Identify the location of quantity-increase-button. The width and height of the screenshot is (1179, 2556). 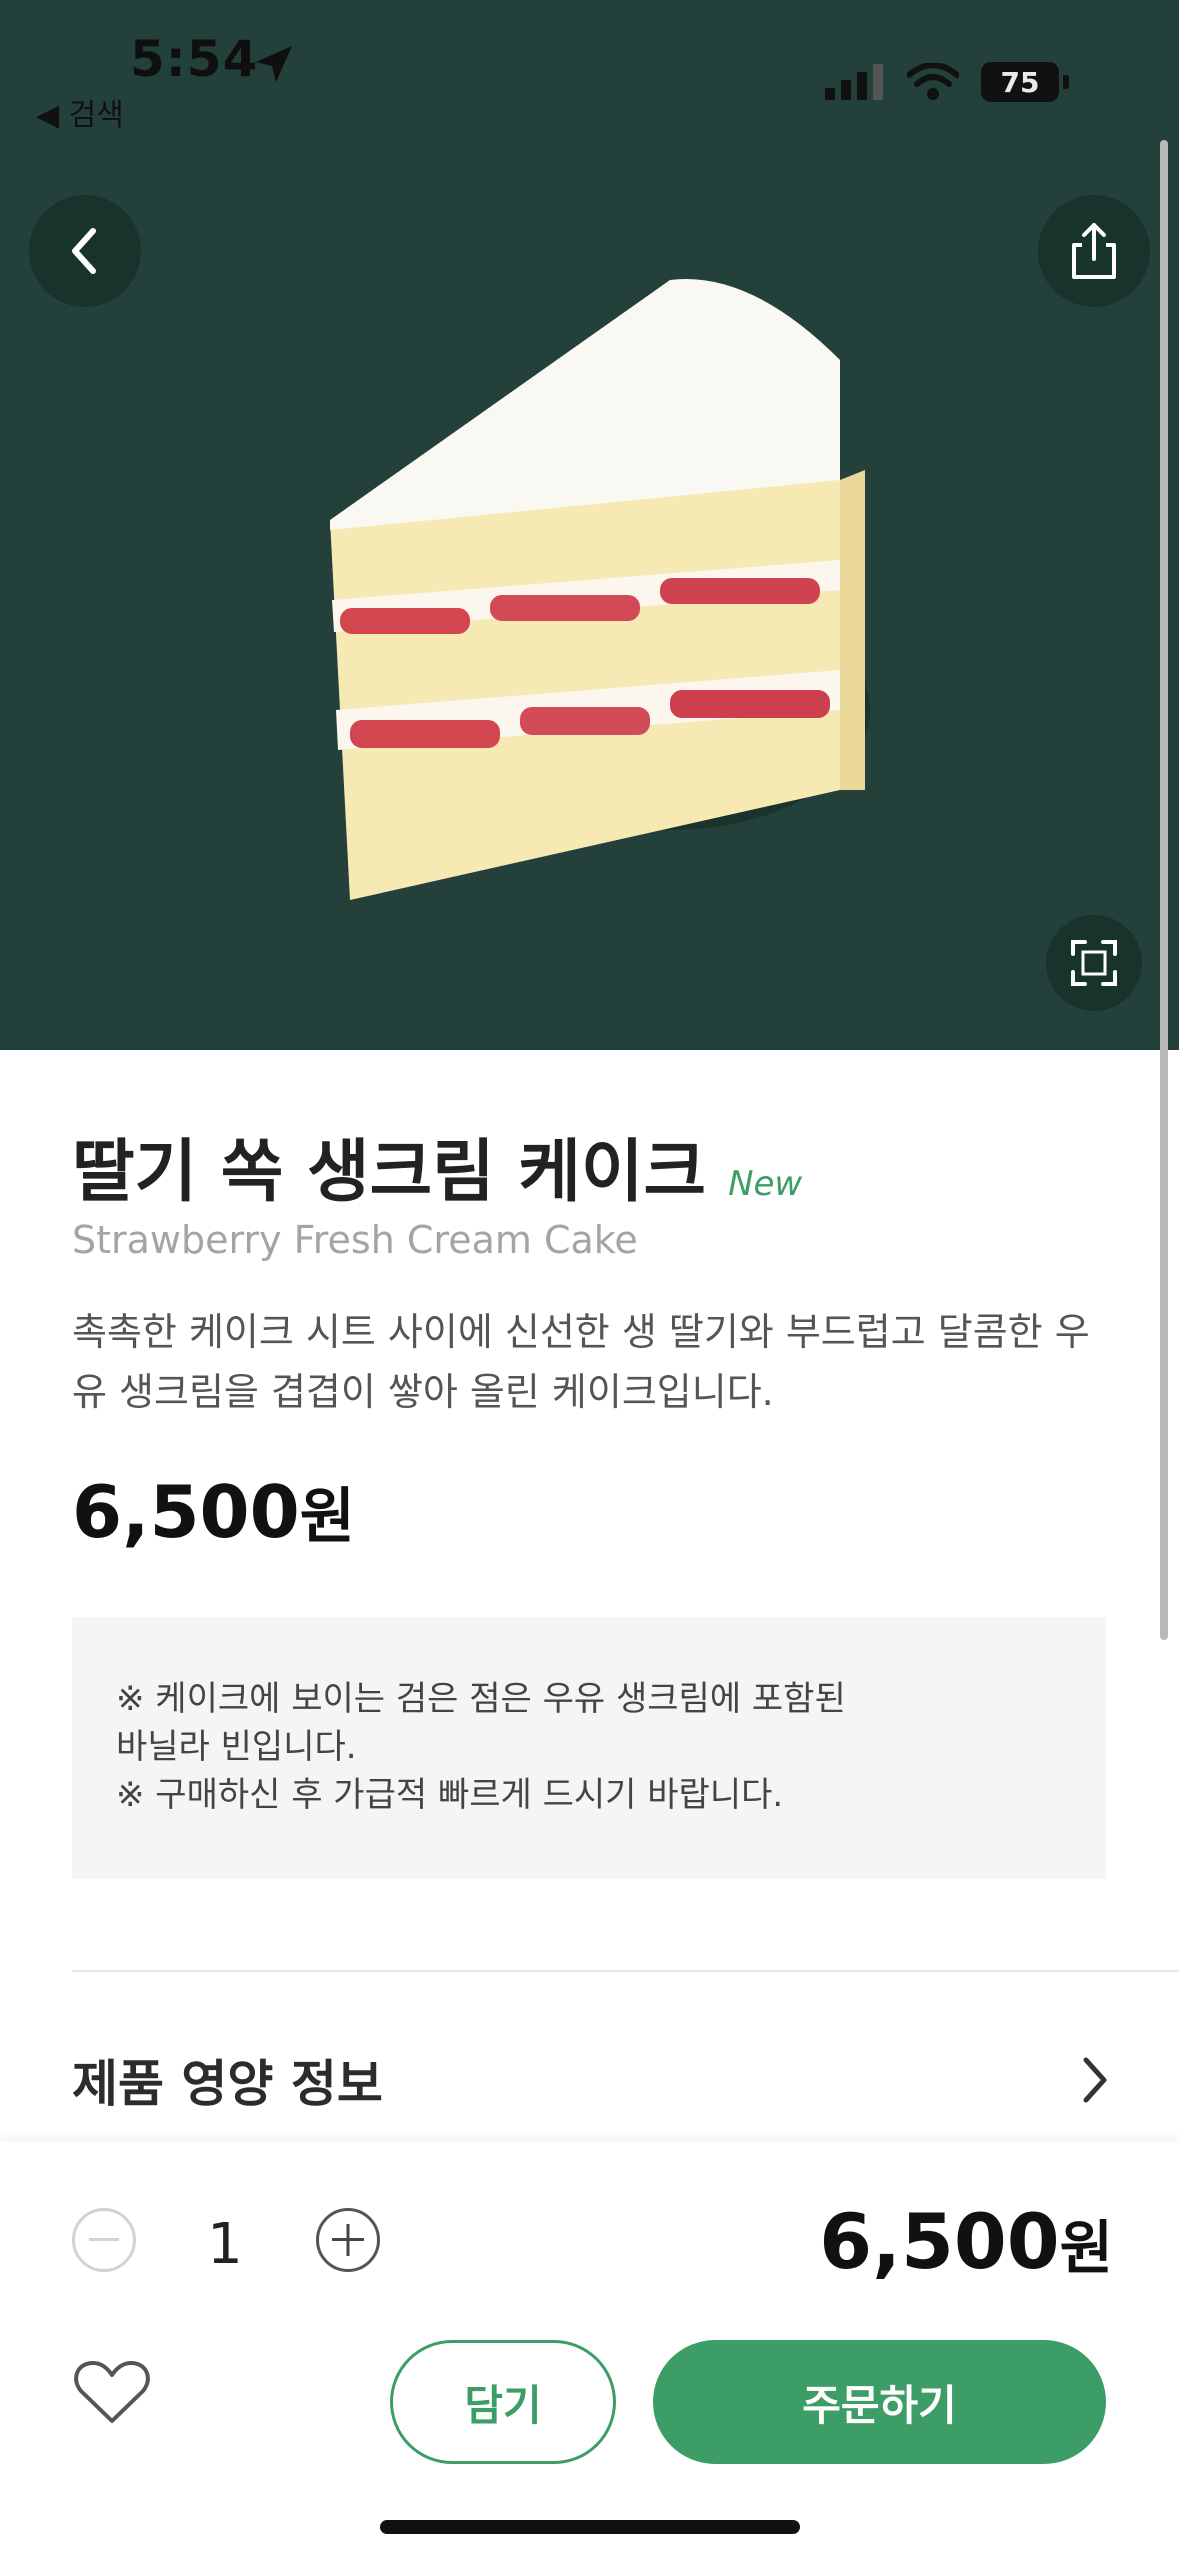
(348, 2240).